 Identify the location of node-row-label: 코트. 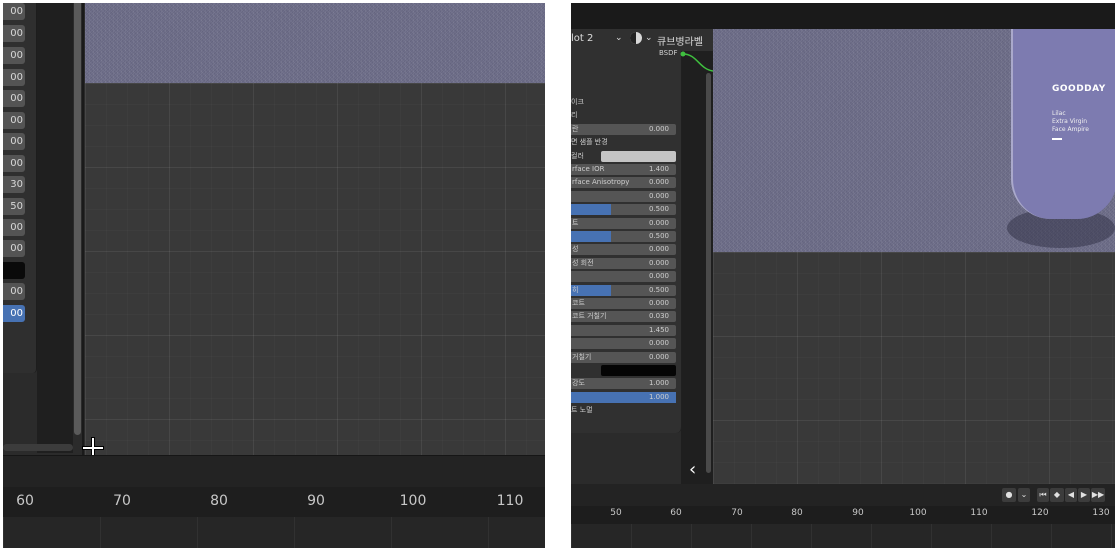
(578, 303).